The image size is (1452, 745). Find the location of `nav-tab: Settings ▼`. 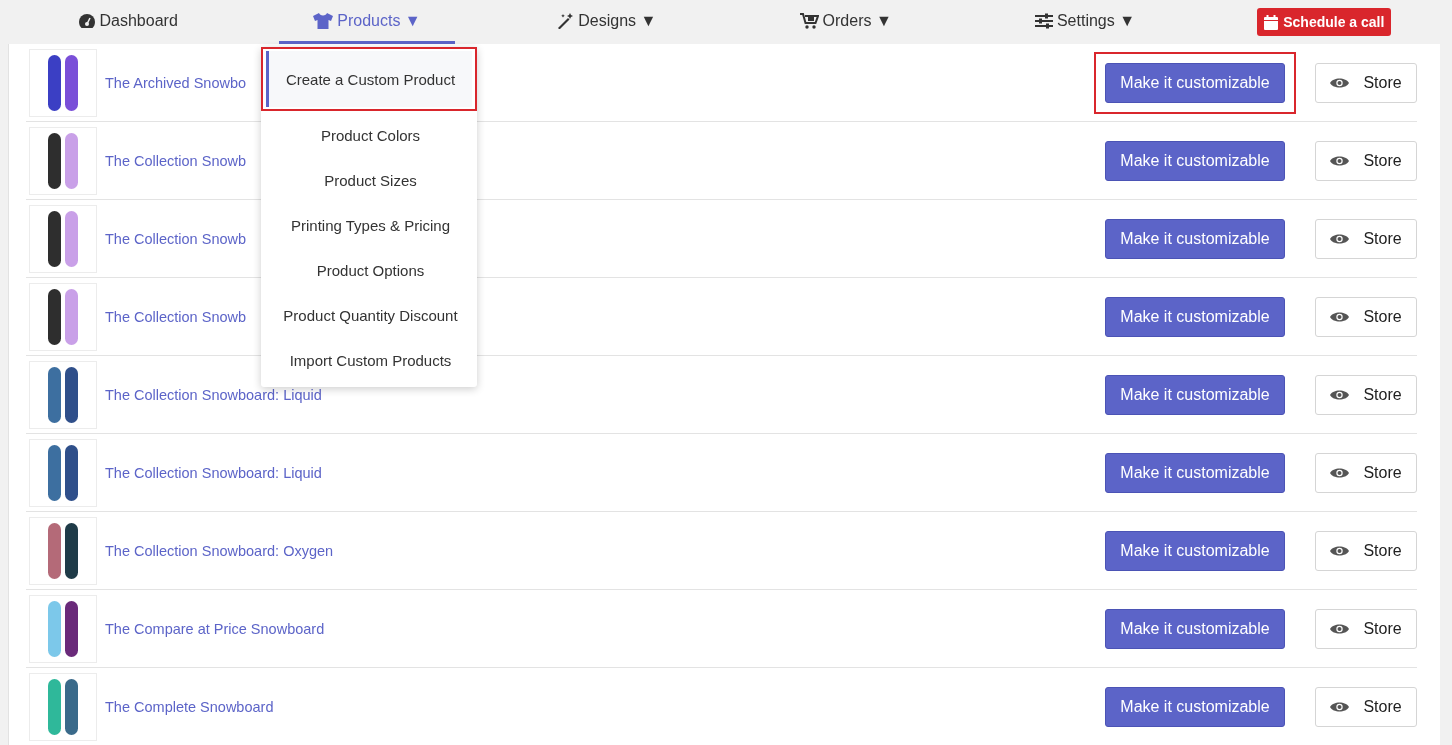

nav-tab: Settings ▼ is located at coordinates (1085, 22).